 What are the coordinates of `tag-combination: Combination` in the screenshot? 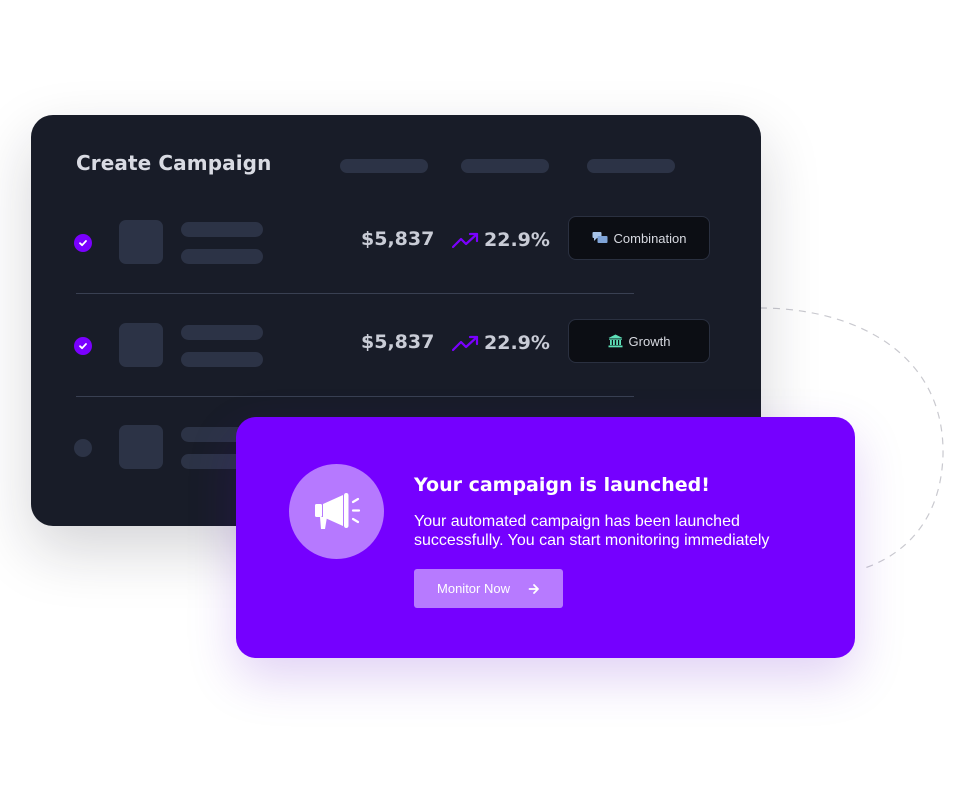 It's located at (639, 238).